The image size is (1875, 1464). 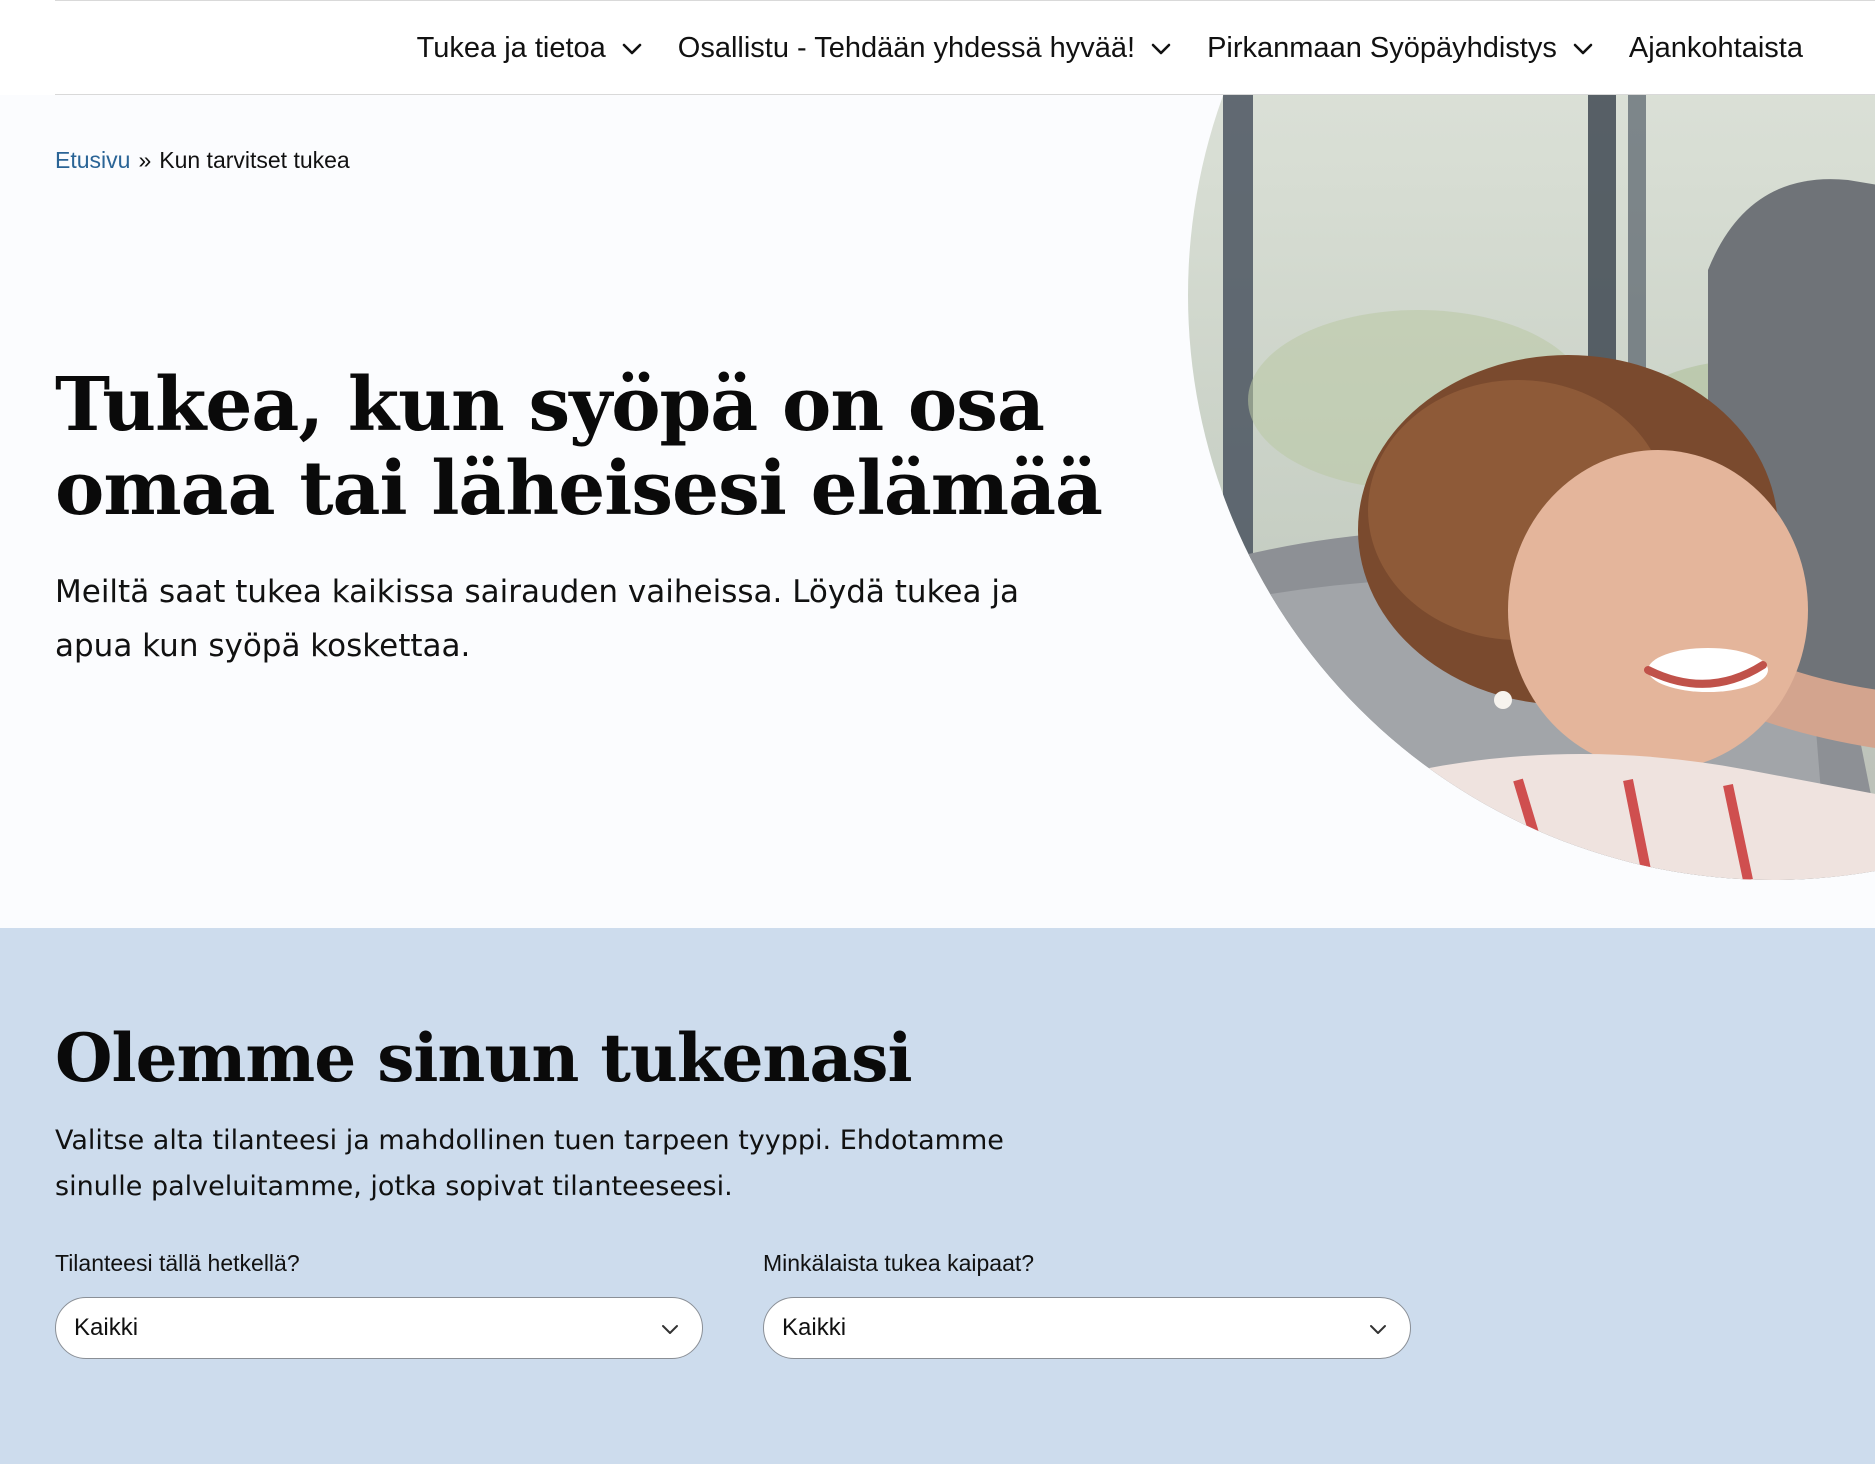 I want to click on nav-item-label: Ajankohtaista, so click(x=1715, y=48).